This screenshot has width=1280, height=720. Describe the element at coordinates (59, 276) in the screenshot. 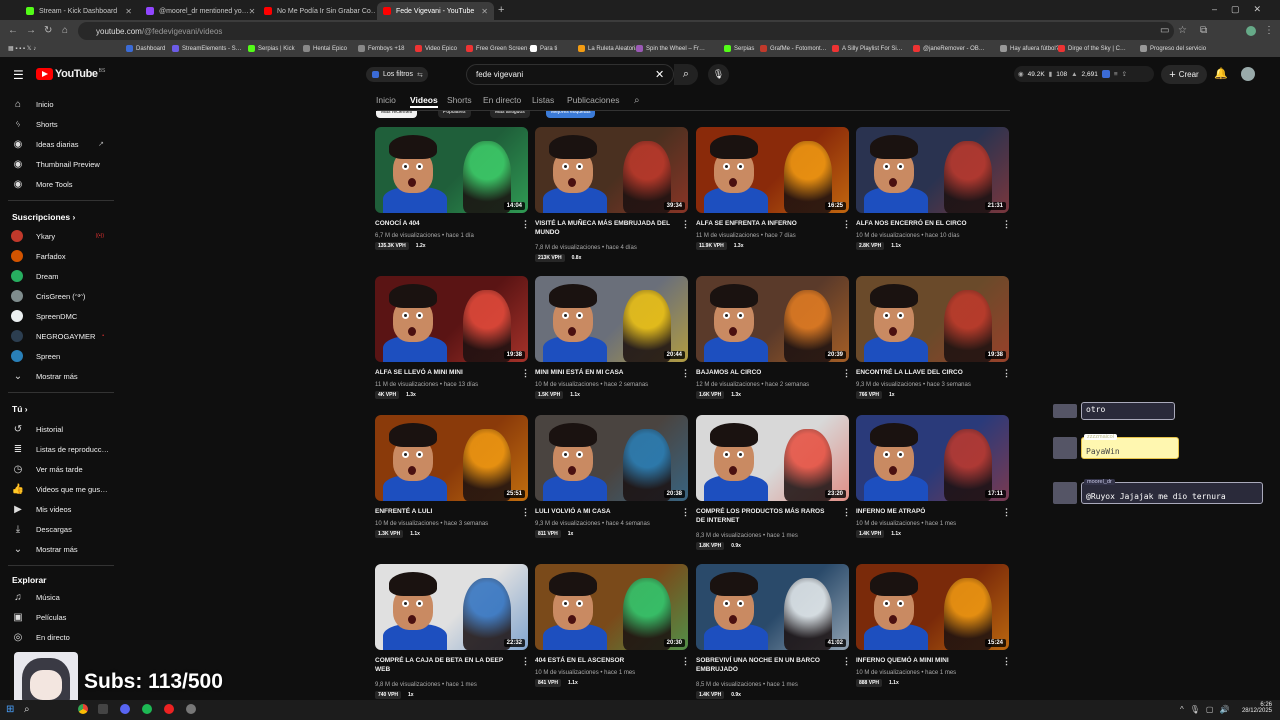

I see `sidebar-item: Dream` at that location.